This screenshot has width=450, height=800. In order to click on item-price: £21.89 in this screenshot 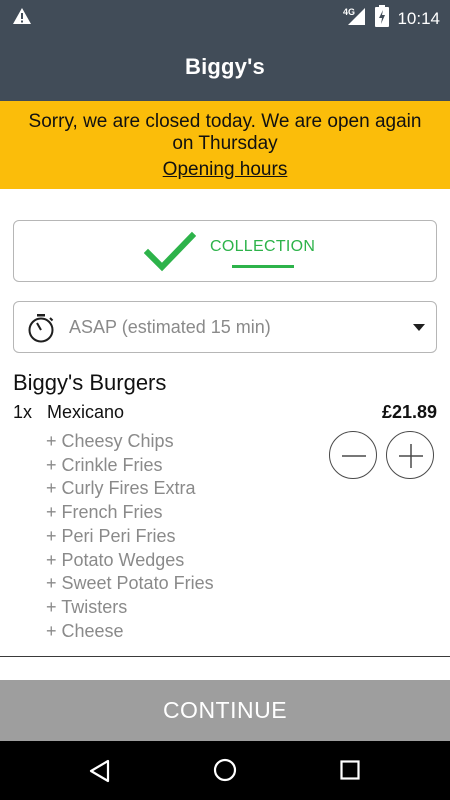, I will do `click(409, 412)`.